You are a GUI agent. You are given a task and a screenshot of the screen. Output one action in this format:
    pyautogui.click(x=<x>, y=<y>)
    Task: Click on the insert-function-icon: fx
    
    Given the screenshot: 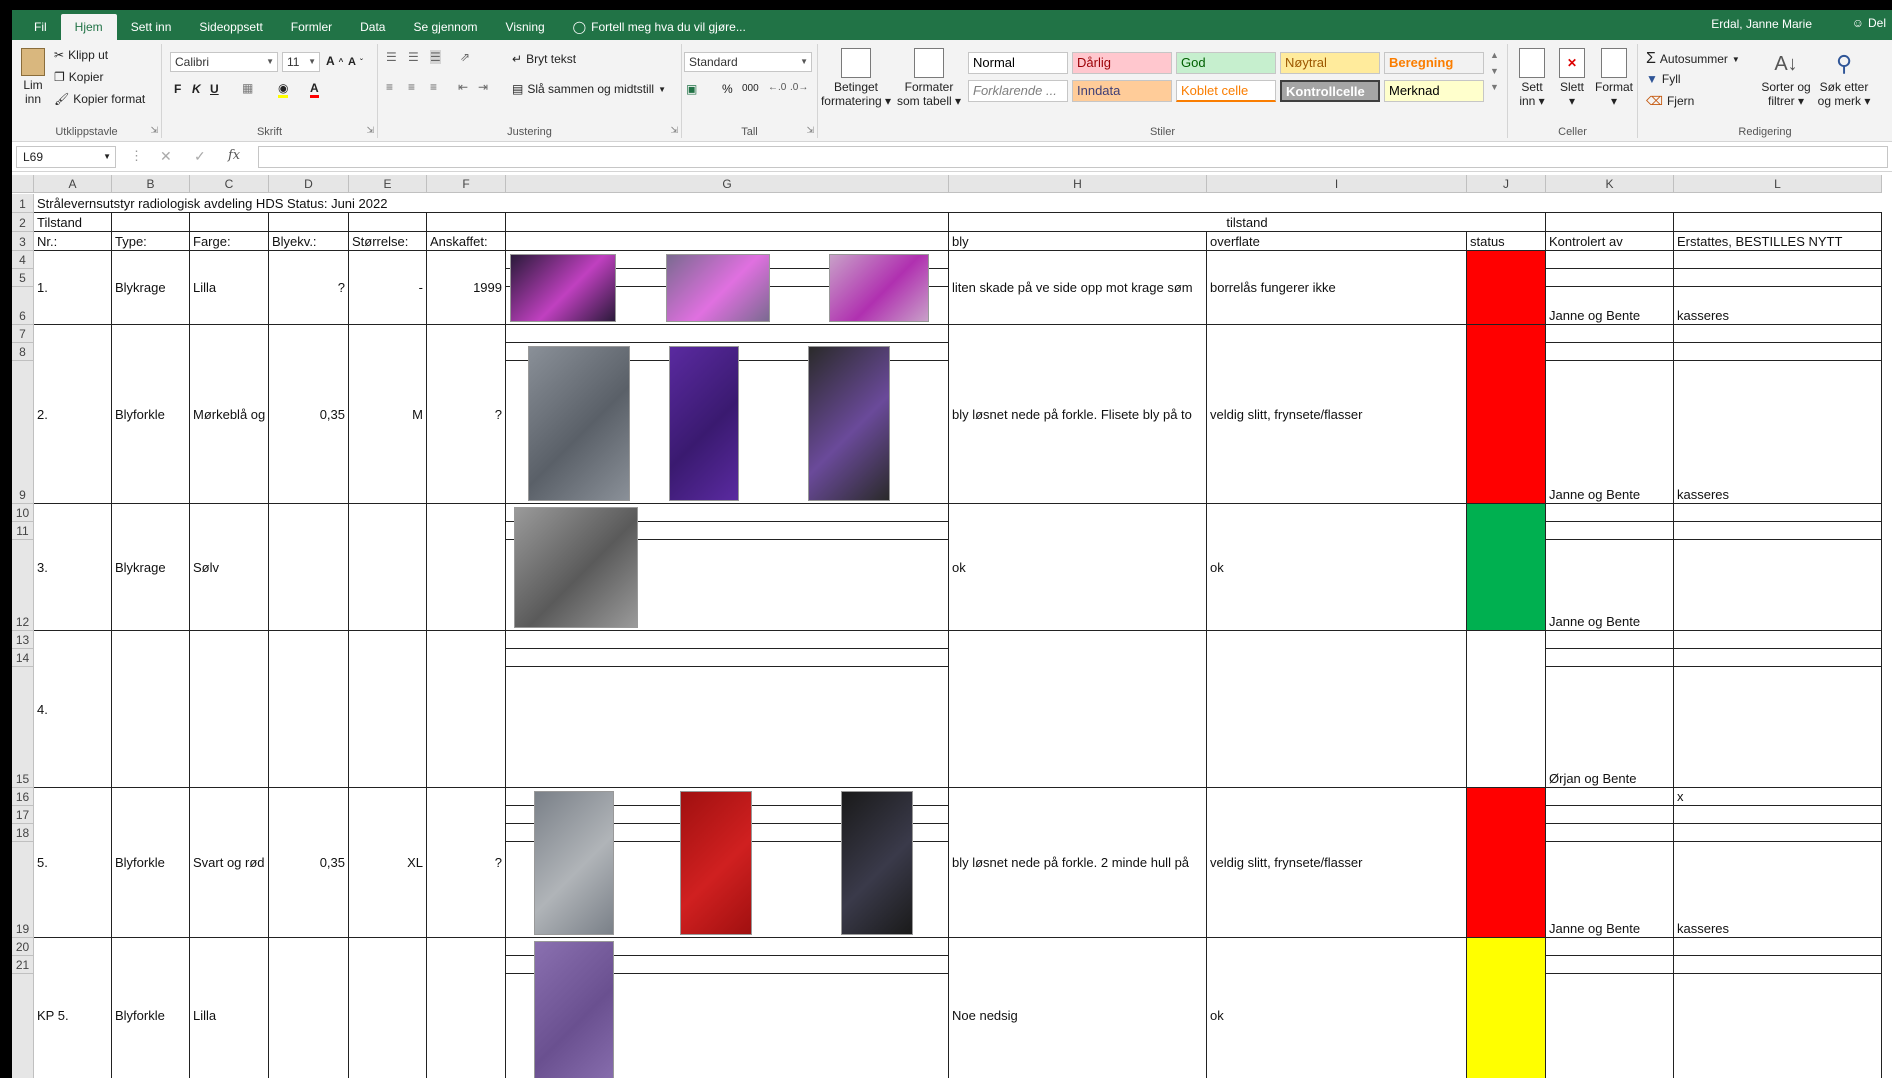 What is the action you would take?
    pyautogui.click(x=234, y=155)
    